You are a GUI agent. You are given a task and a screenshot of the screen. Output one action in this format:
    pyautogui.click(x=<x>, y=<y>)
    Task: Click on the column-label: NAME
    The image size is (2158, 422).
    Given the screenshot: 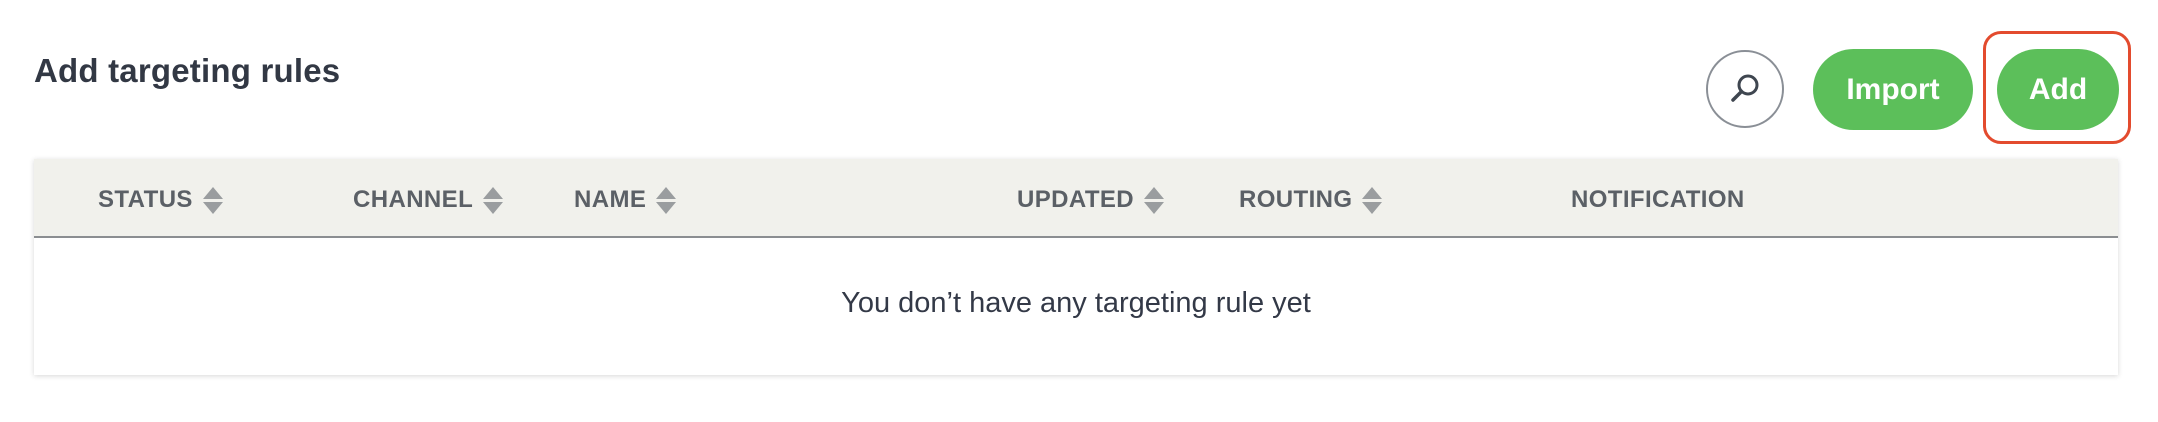 What is the action you would take?
    pyautogui.click(x=610, y=199)
    